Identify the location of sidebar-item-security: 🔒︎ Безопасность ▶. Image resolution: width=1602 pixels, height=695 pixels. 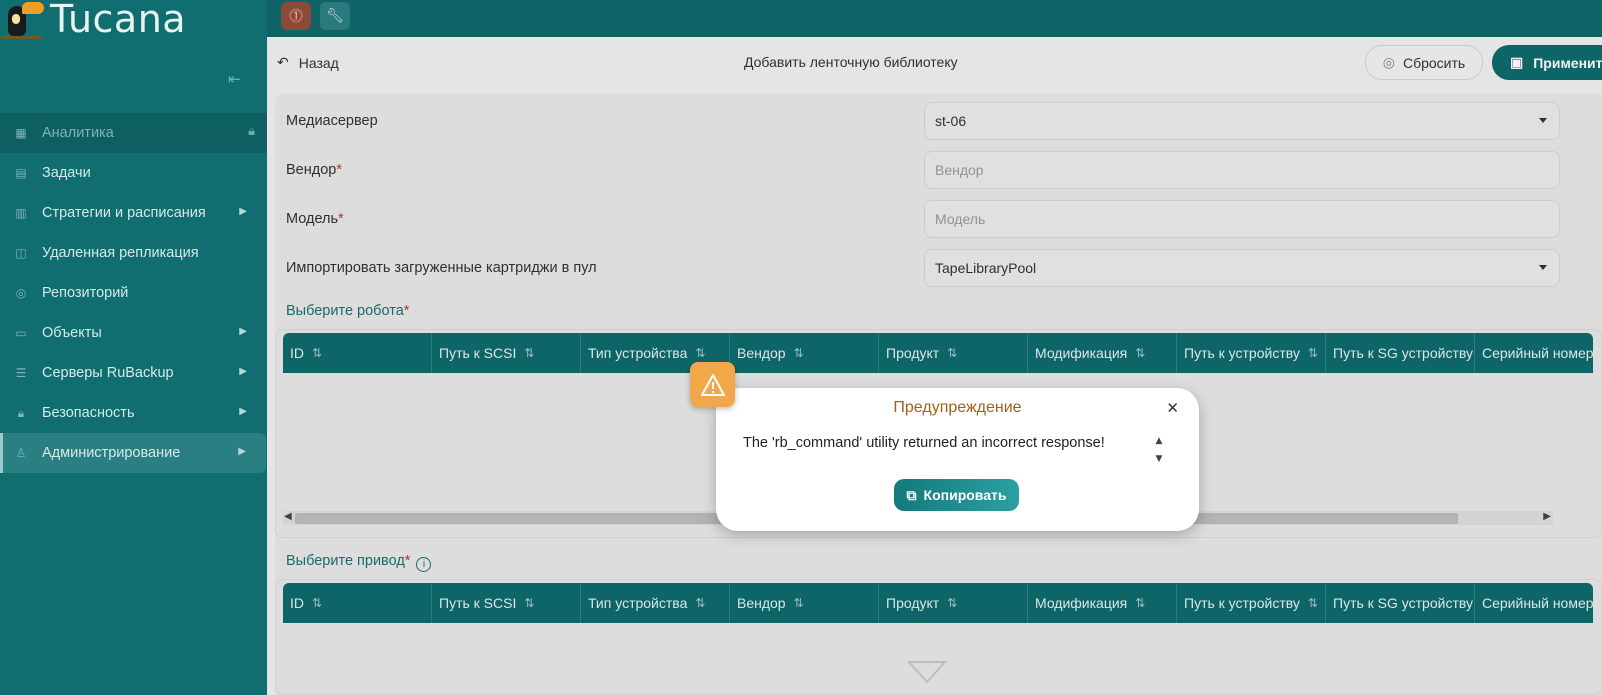
(133, 413).